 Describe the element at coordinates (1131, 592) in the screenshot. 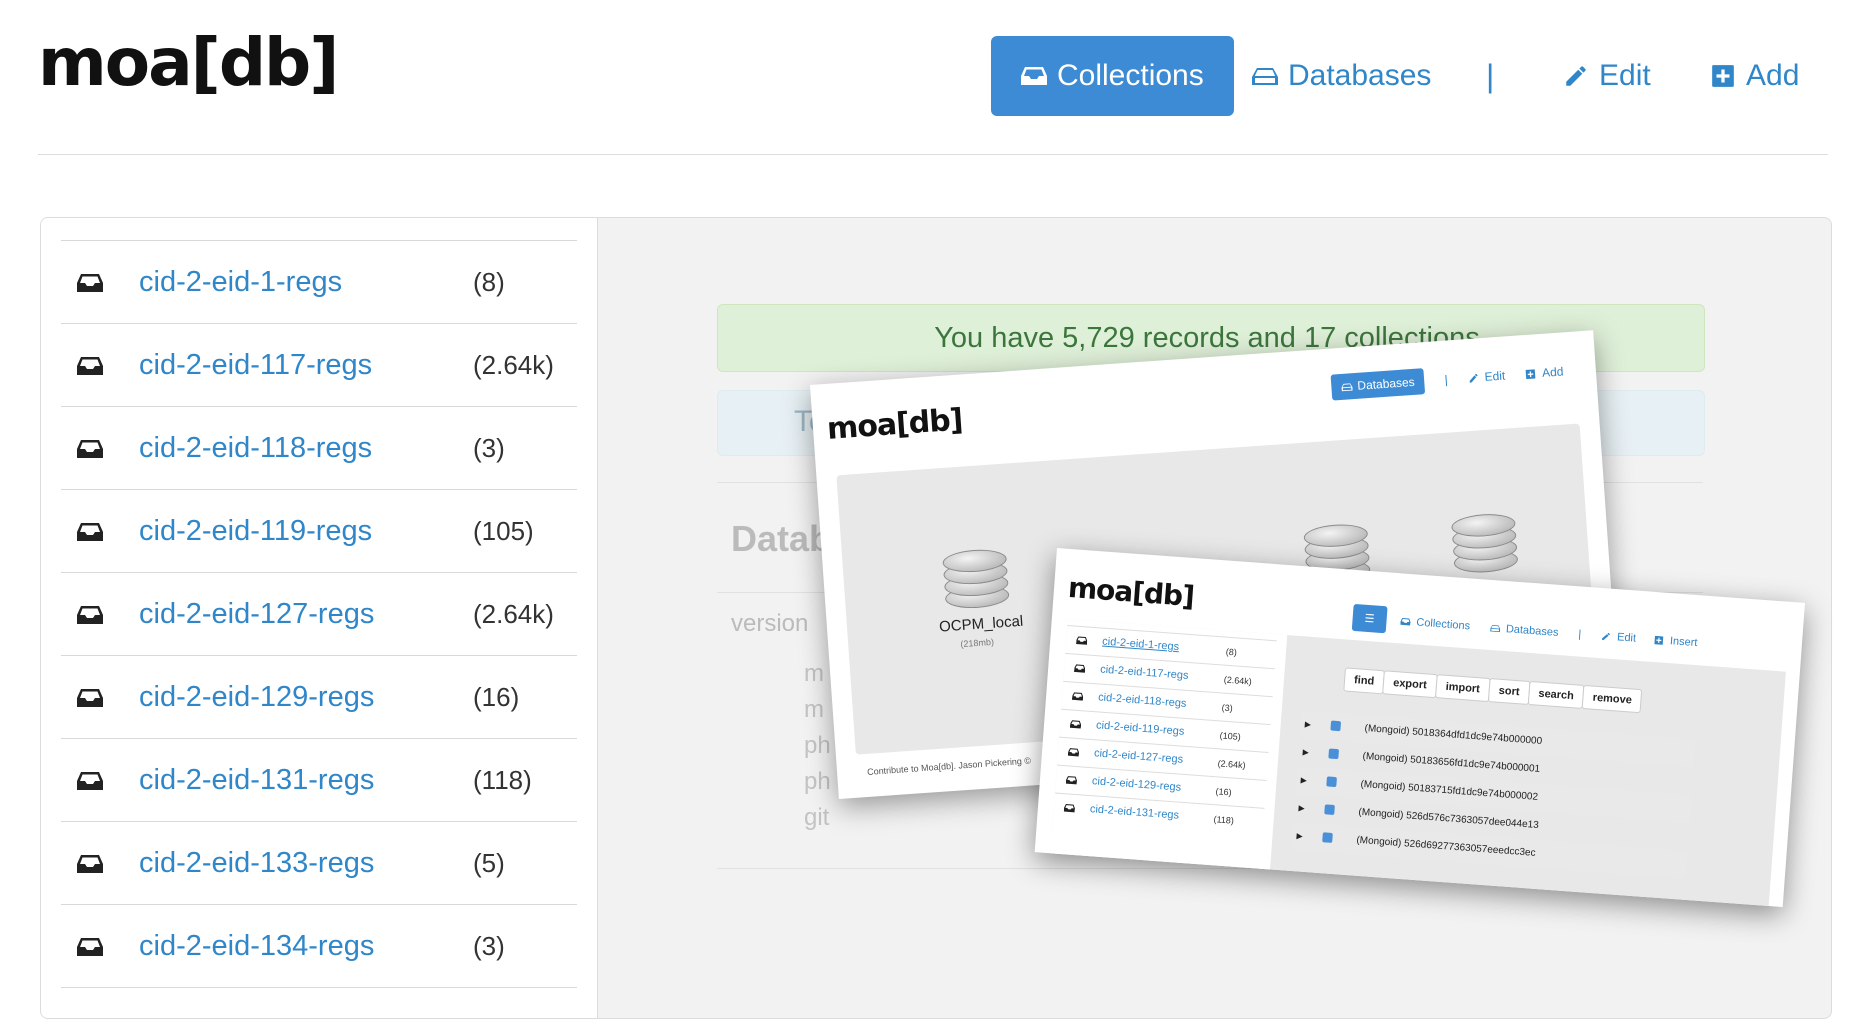

I see `app-logo: moa[db]` at that location.